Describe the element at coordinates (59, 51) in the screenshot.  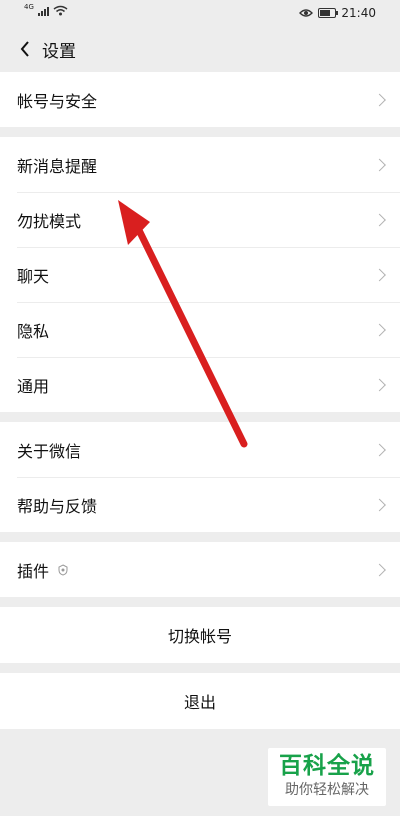
I see `page-title: 设置` at that location.